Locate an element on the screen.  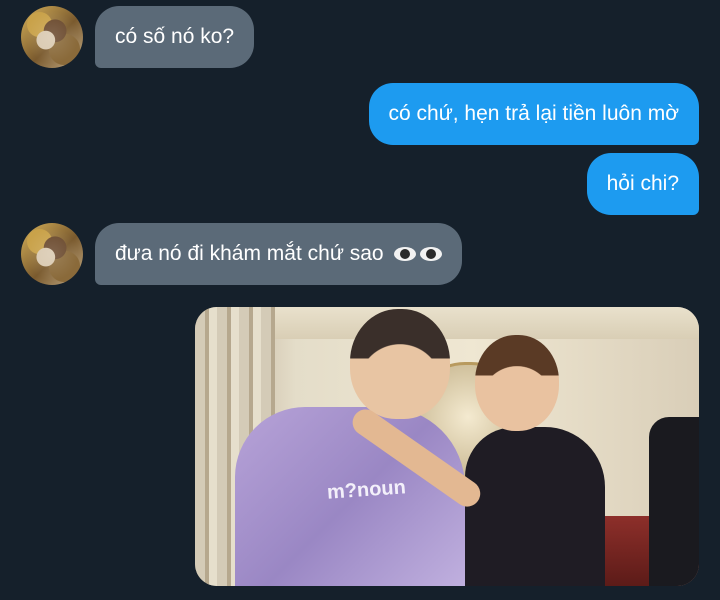
outgoing-message-bubble: có chứ, hẹn trả lại tiền luôn mờ is located at coordinates (533, 114).